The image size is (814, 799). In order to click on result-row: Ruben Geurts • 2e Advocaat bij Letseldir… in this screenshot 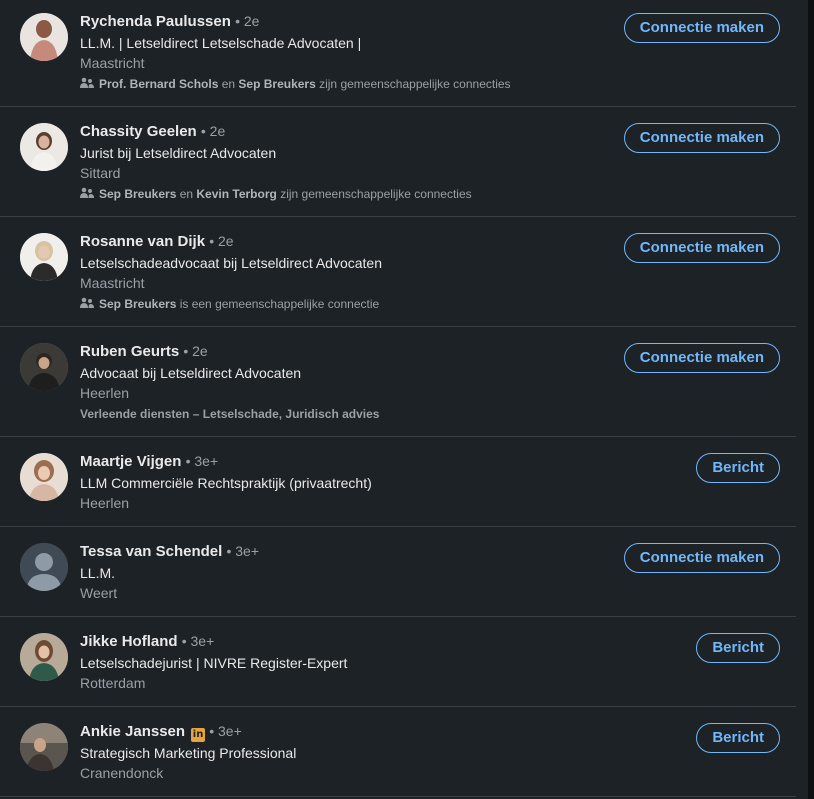, I will do `click(398, 382)`.